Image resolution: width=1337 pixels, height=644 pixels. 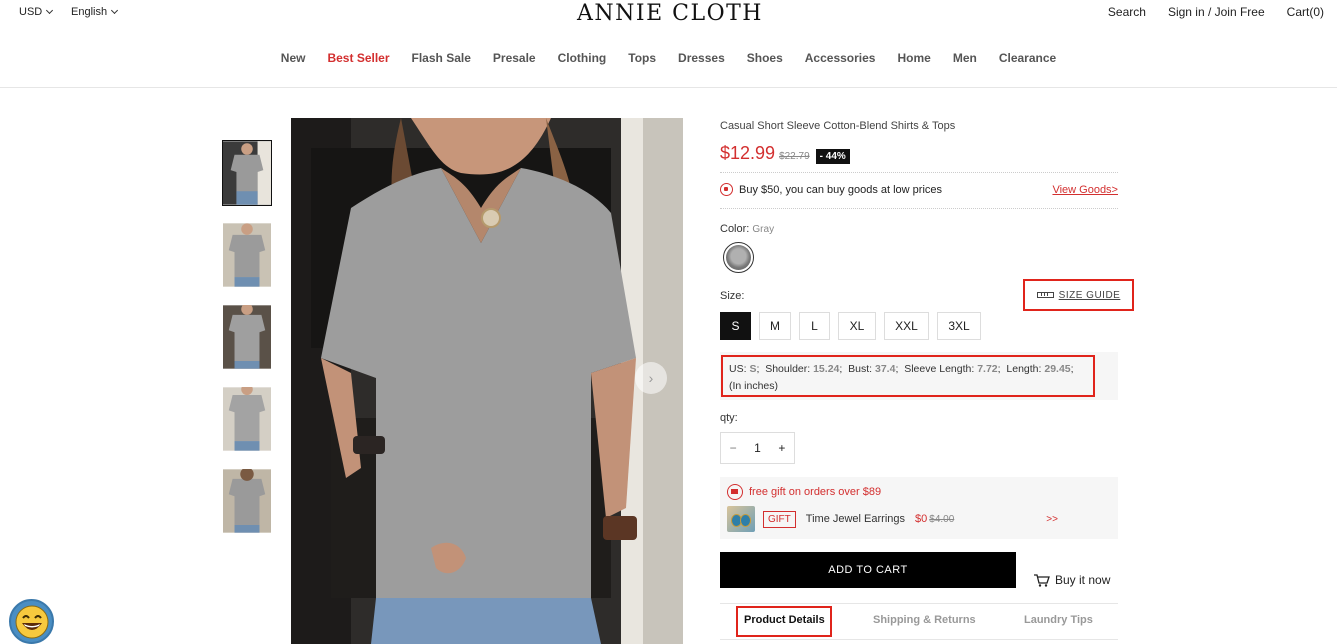 I want to click on measure-label: Shoulder:, so click(x=788, y=369).